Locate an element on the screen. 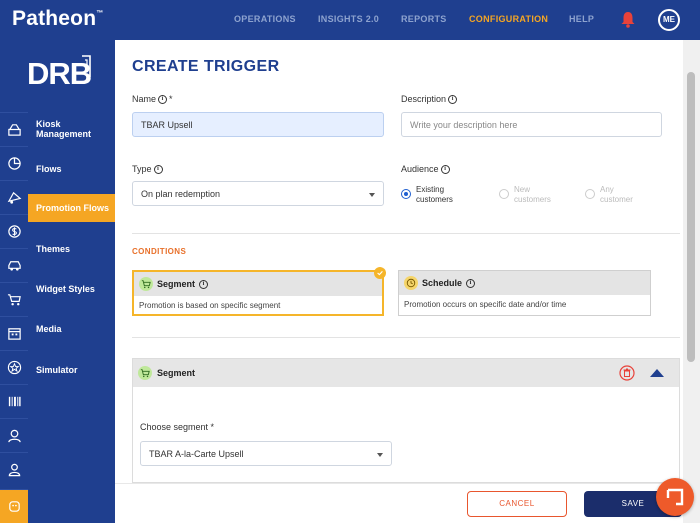 This screenshot has height=523, width=700. star-icon is located at coordinates (14, 367).